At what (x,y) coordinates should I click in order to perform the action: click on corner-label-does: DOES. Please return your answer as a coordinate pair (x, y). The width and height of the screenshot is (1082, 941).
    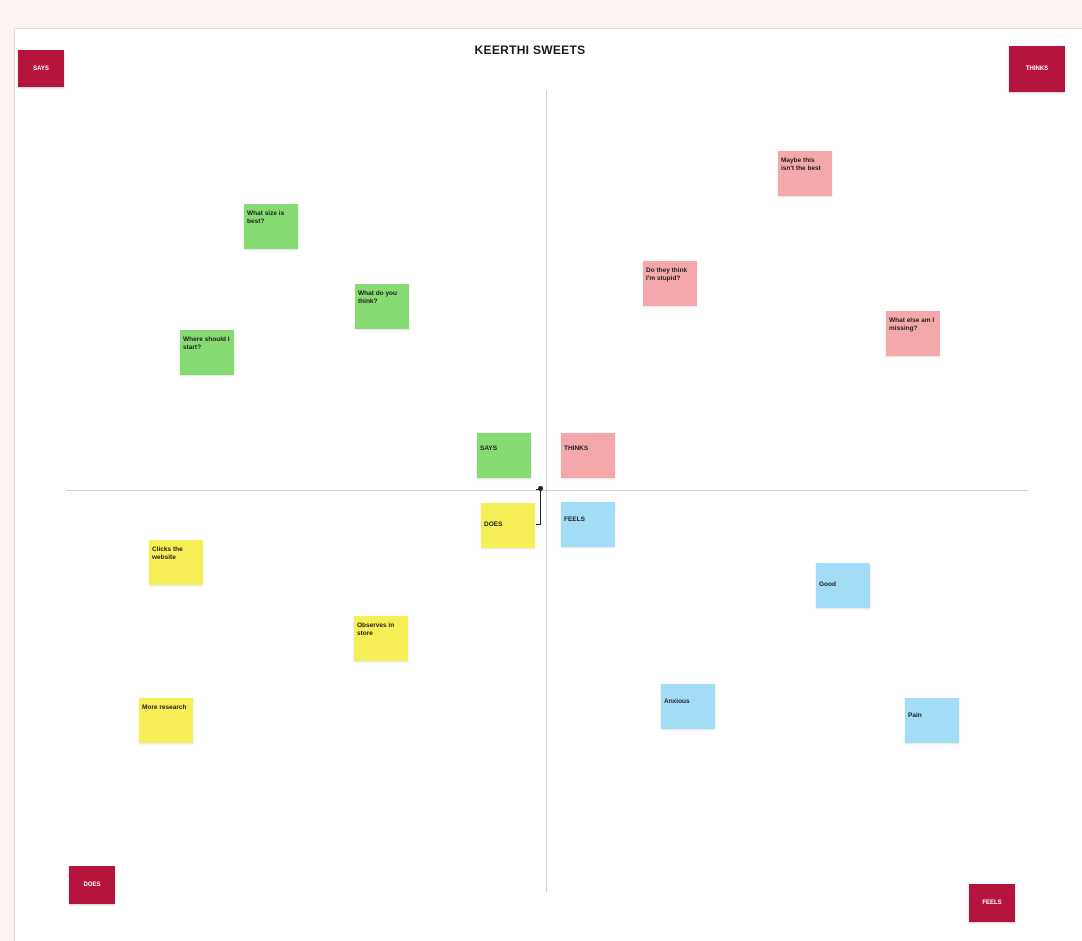
    Looking at the image, I should click on (92, 885).